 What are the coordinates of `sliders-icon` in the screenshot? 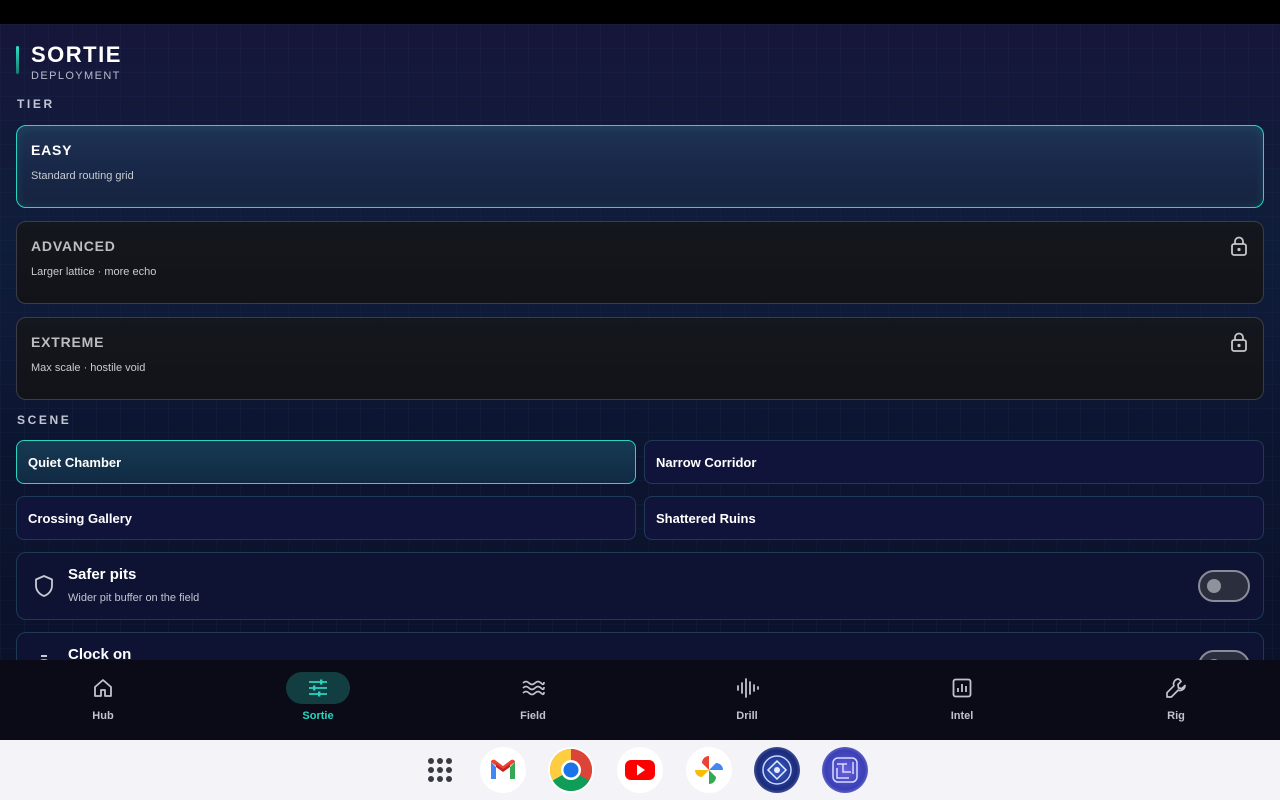 It's located at (318, 688).